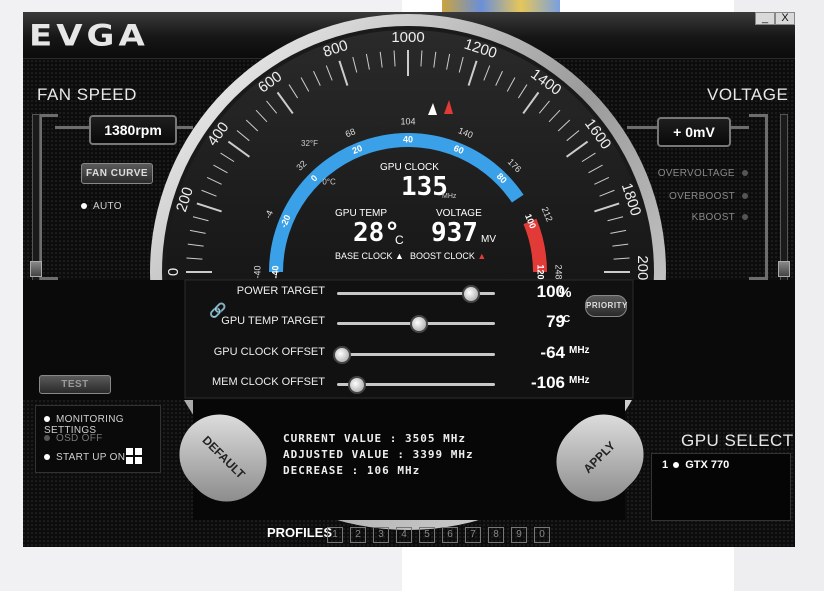 The image size is (824, 591). I want to click on celsius-unit-label: 0°C, so click(329, 181).